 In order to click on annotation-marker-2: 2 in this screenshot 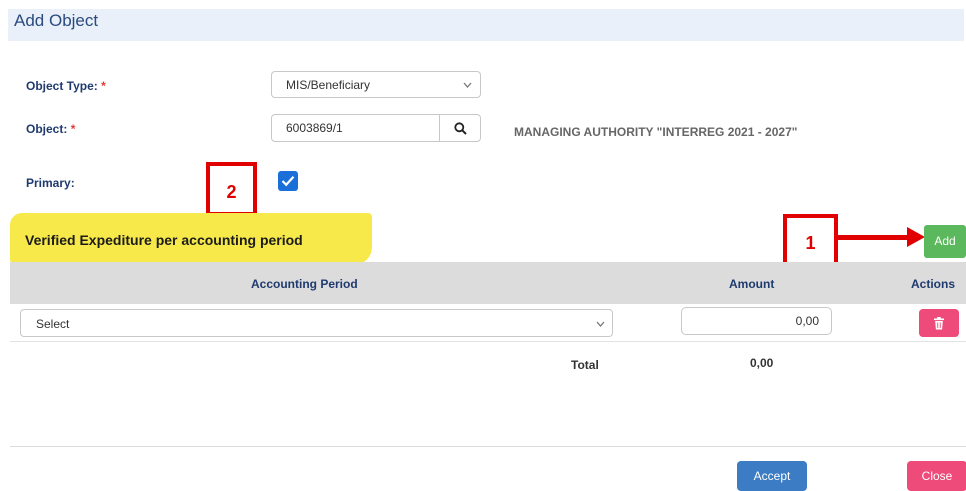, I will do `click(231, 189)`.